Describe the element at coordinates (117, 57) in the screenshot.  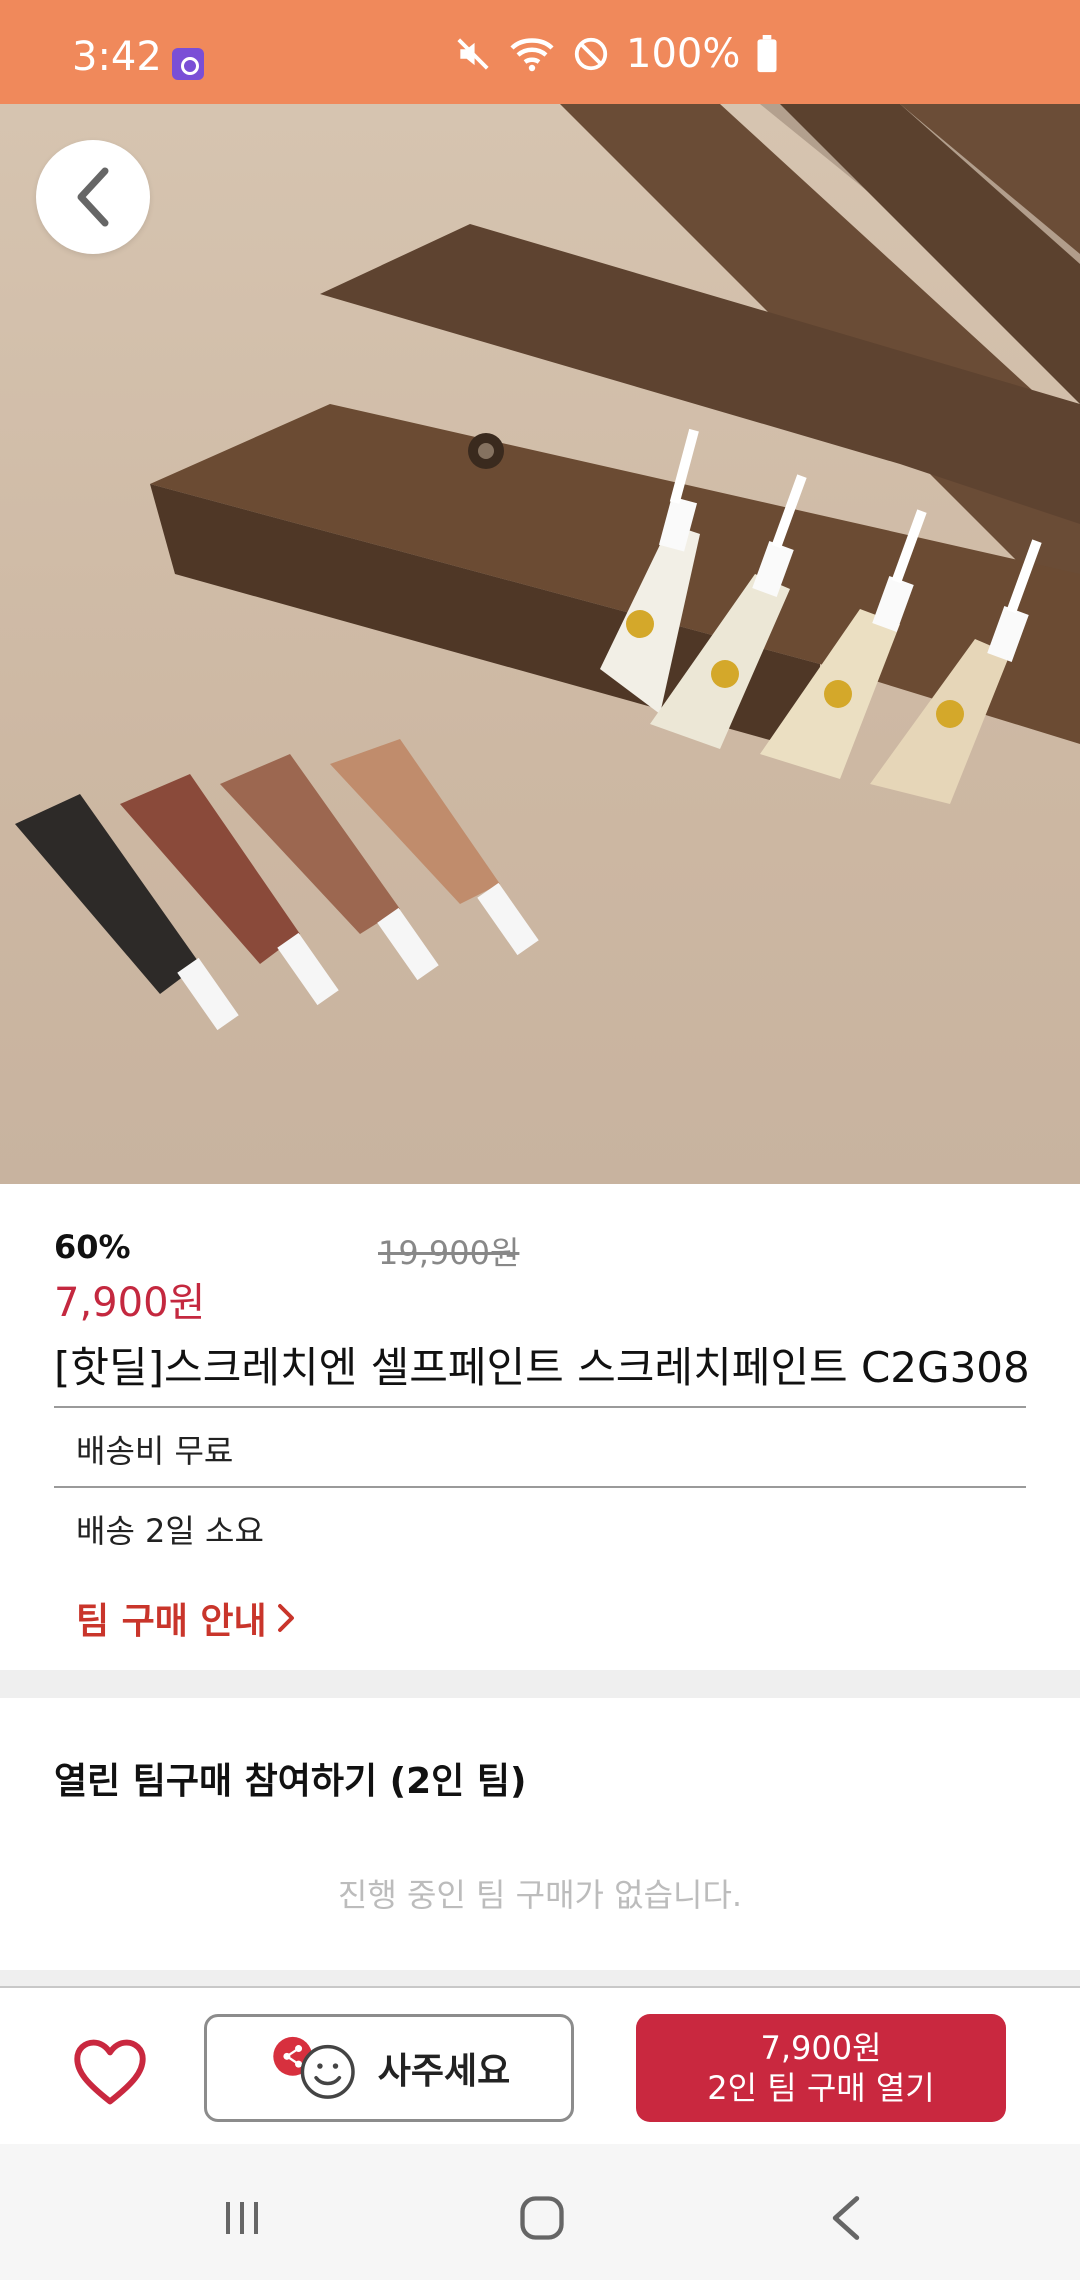
I see `status-time: 3:42` at that location.